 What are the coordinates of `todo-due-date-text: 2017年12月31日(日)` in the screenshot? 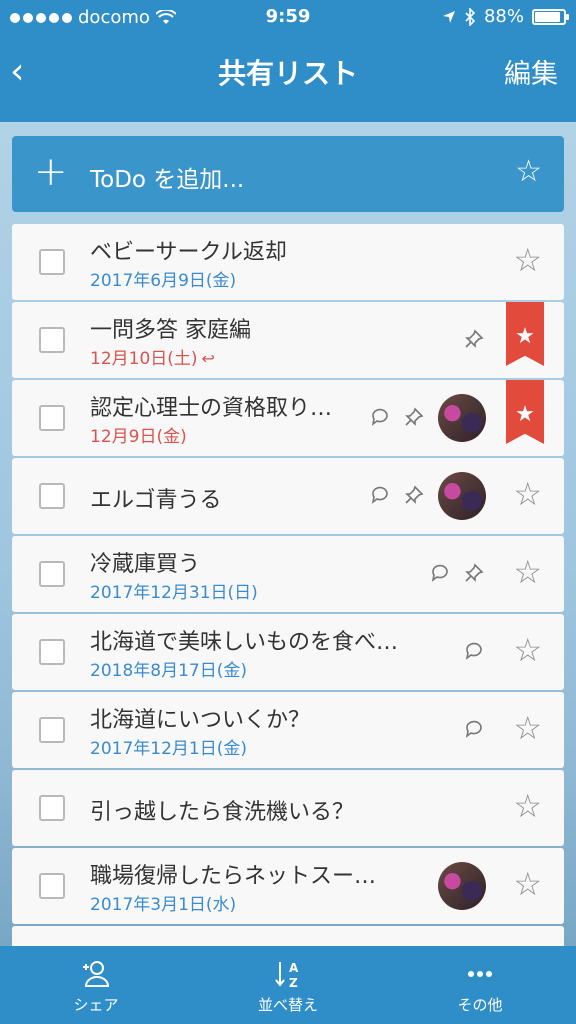 It's located at (174, 593).